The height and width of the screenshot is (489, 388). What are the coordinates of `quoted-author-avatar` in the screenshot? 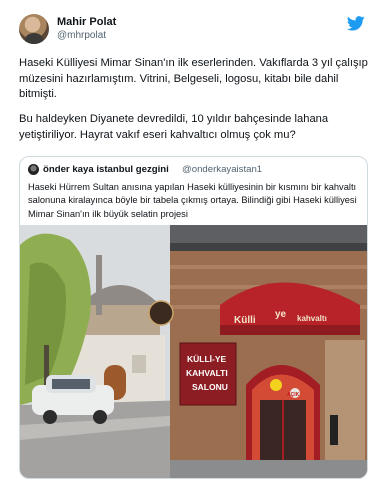 It's located at (33, 169).